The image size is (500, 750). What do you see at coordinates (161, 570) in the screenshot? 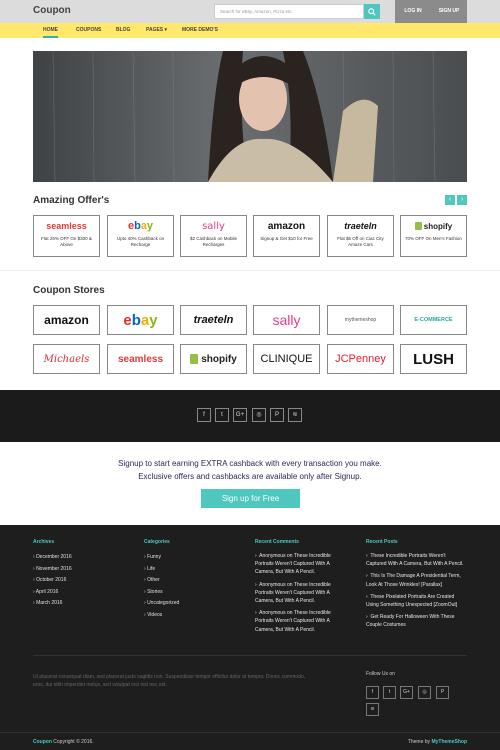
I see `category-link: Life` at bounding box center [161, 570].